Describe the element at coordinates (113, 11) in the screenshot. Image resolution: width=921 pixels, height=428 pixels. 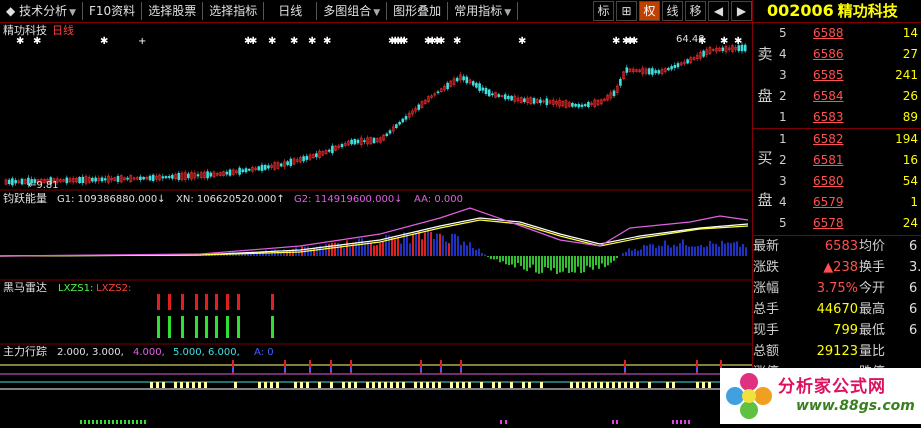
I see `f10-button: F10资料` at that location.